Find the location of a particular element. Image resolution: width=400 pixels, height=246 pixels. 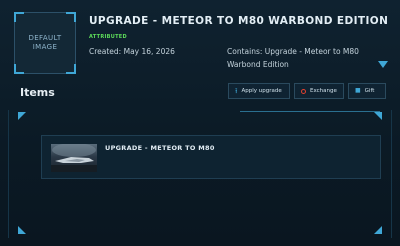

exchange-label: Exchange is located at coordinates (323, 91).